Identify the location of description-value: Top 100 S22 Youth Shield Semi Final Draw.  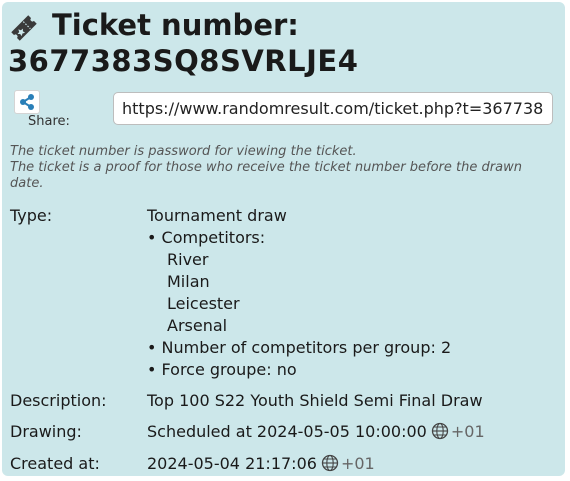
(315, 400).